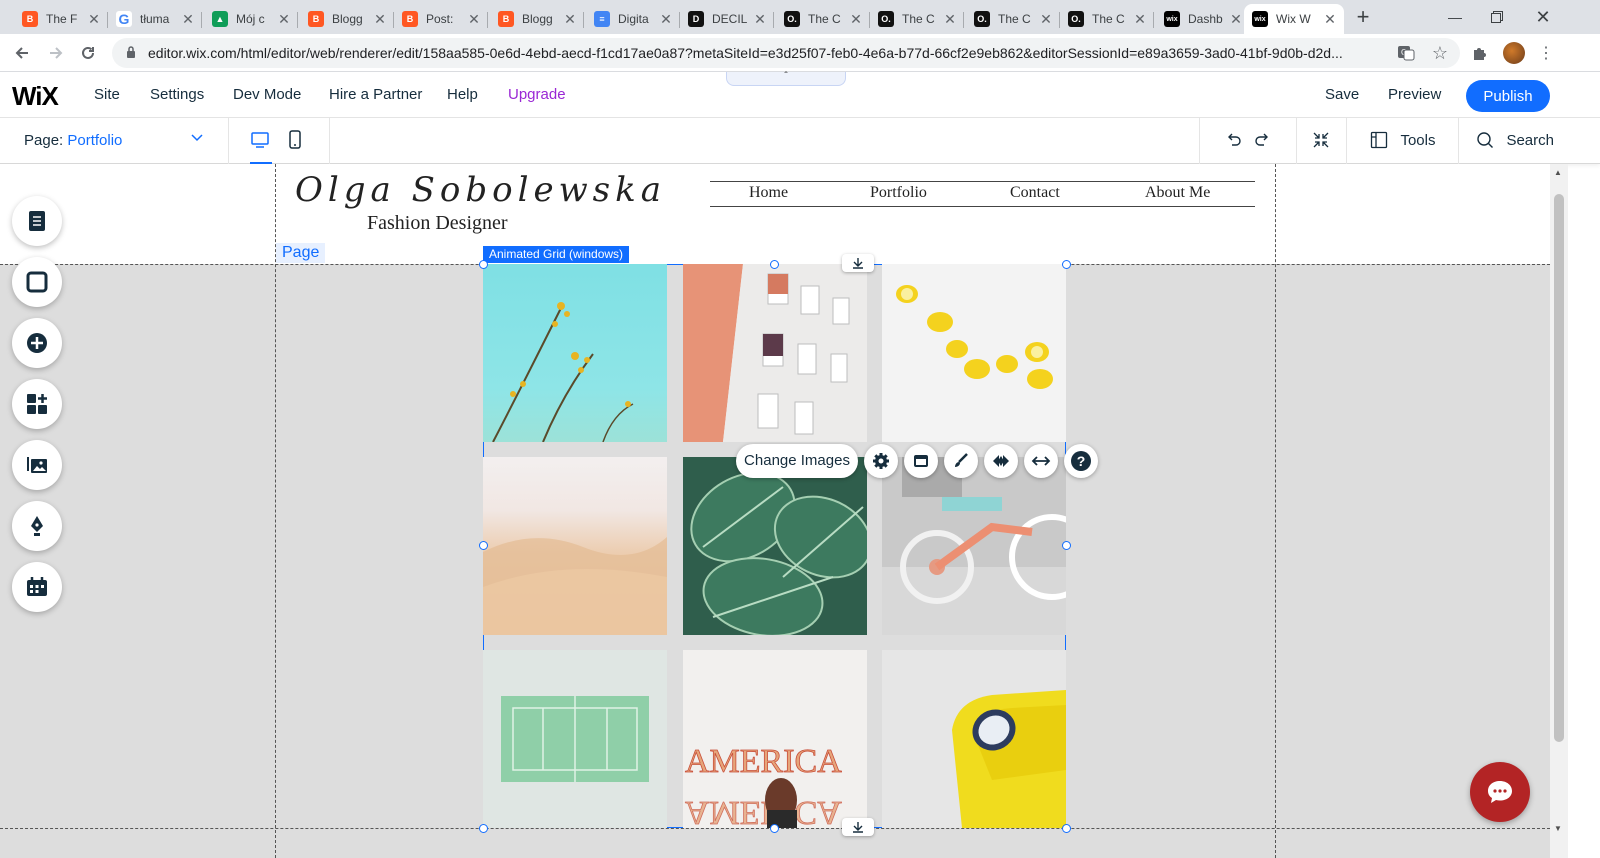  What do you see at coordinates (775, 546) in the screenshot?
I see `grid-image-striped-leaves` at bounding box center [775, 546].